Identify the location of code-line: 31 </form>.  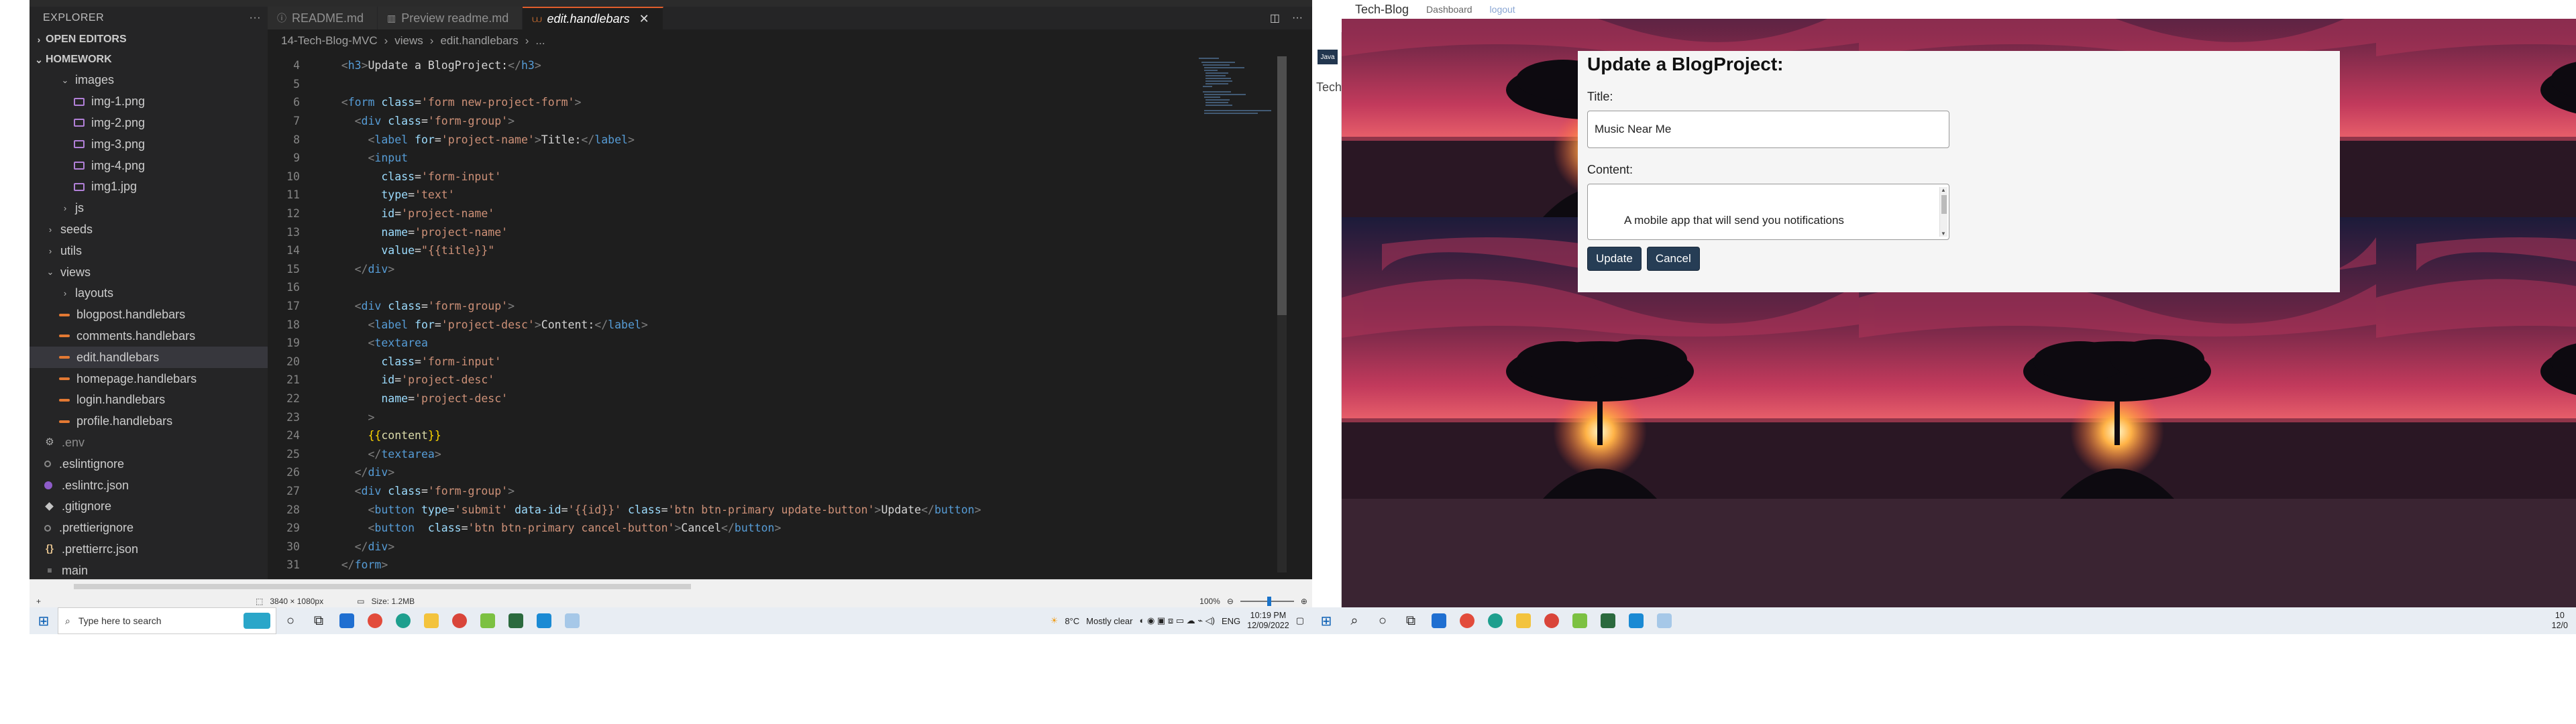
(771, 564).